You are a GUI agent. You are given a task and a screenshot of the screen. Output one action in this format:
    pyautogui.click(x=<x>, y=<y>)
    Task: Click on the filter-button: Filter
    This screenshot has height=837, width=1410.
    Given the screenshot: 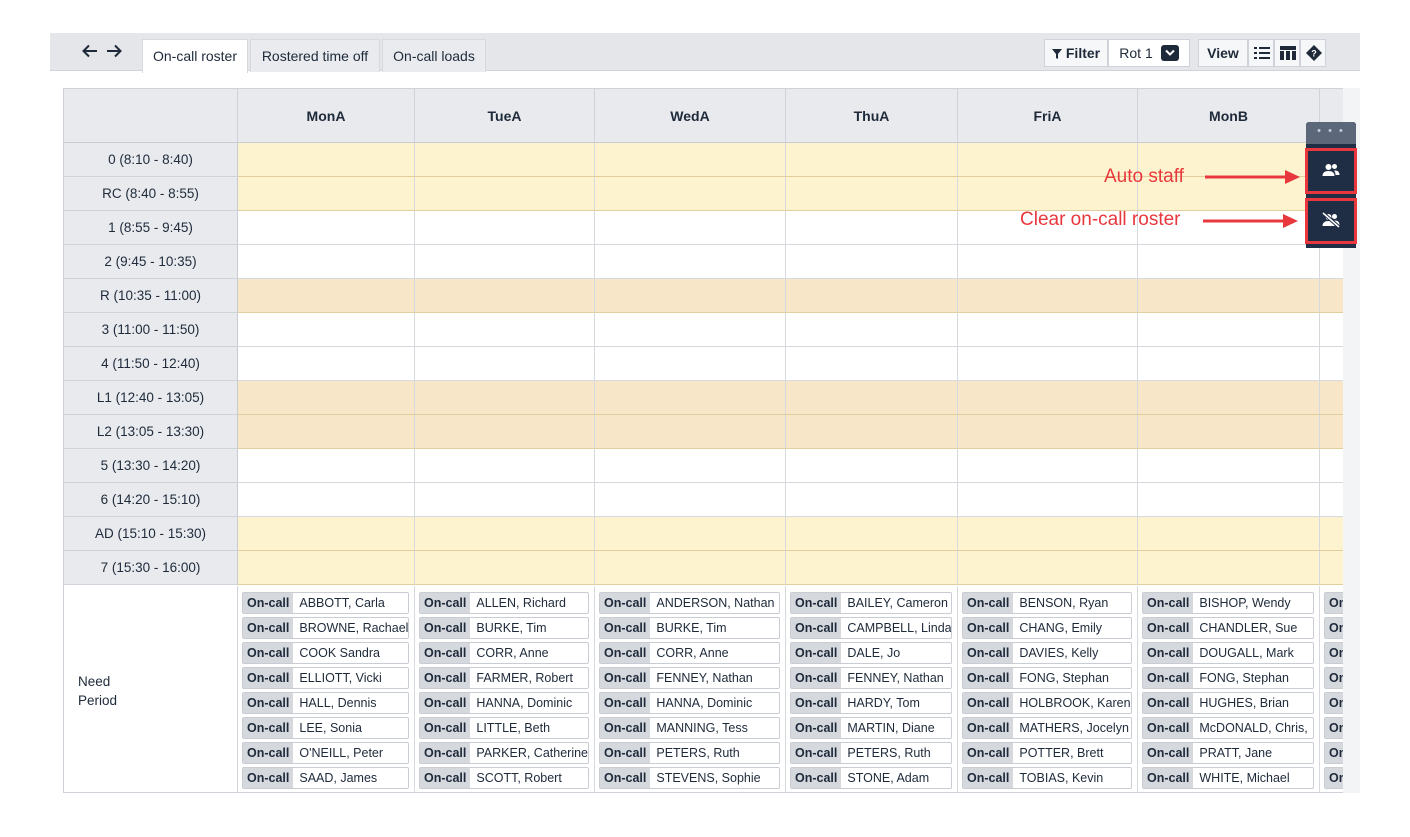 What is the action you would take?
    pyautogui.click(x=1076, y=53)
    